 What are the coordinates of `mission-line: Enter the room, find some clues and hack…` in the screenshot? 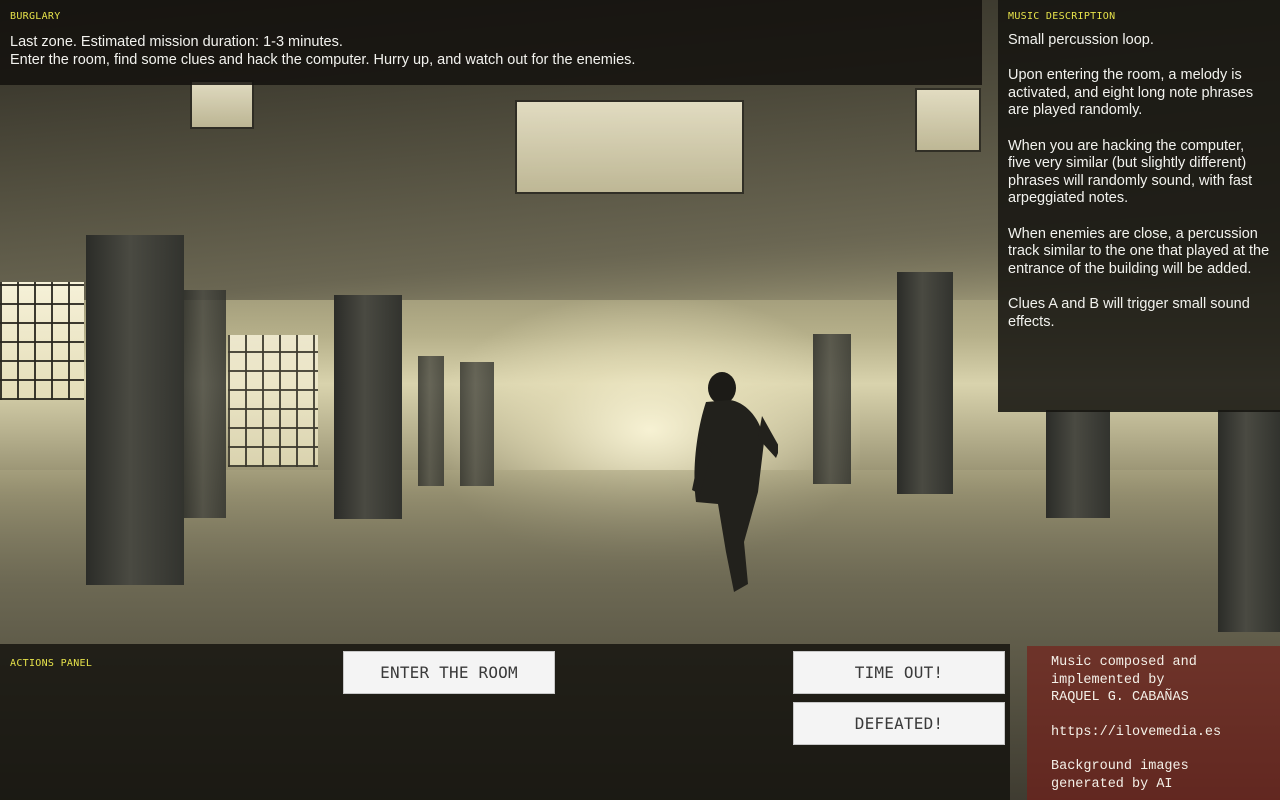 It's located at (323, 60).